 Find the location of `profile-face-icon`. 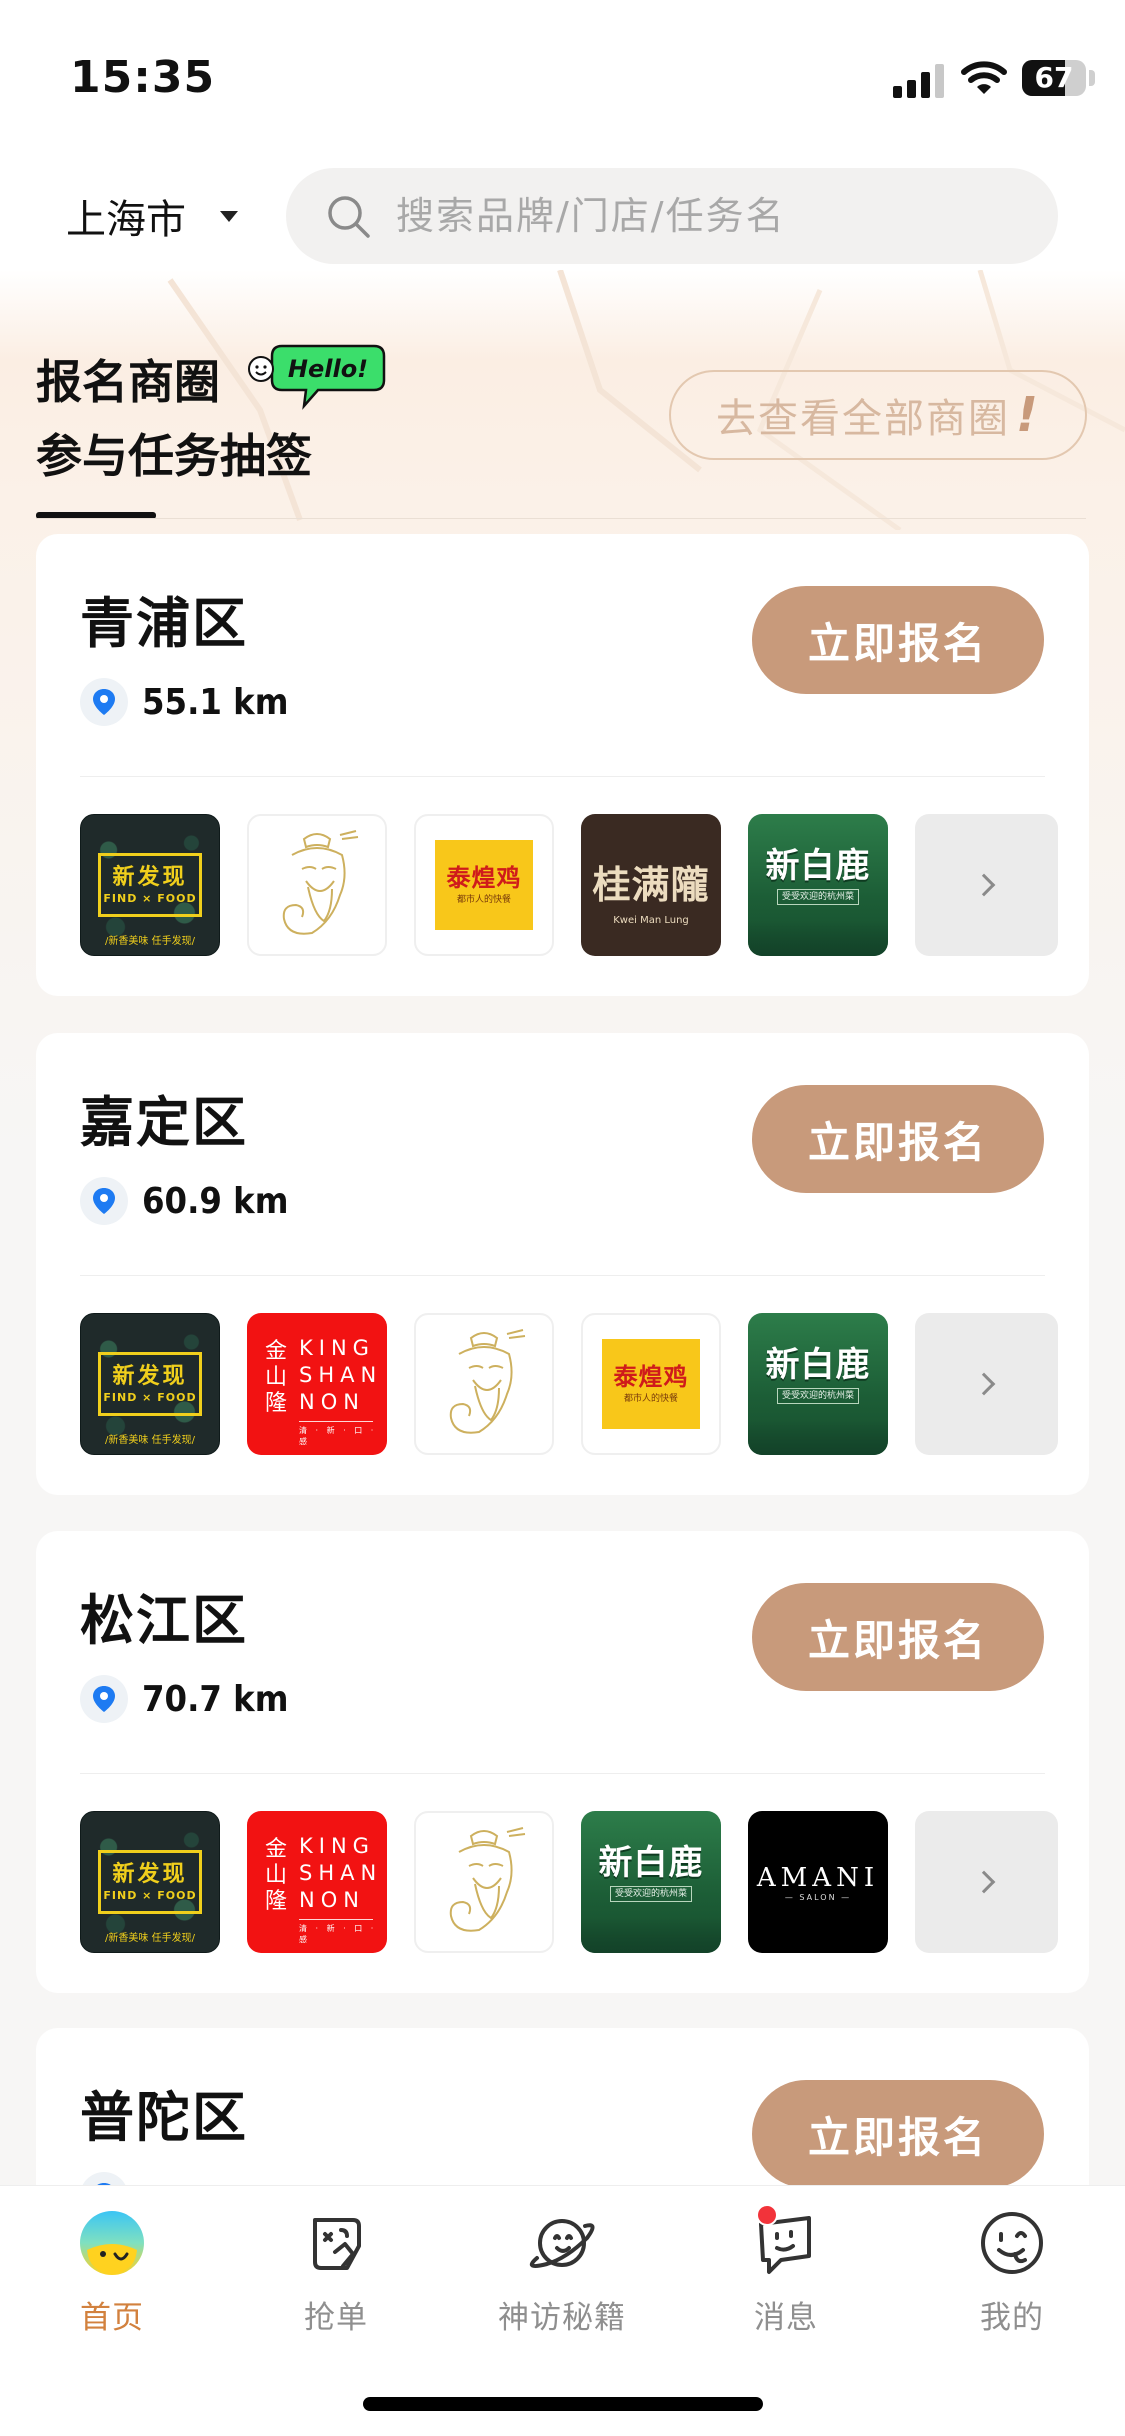

profile-face-icon is located at coordinates (1012, 2243).